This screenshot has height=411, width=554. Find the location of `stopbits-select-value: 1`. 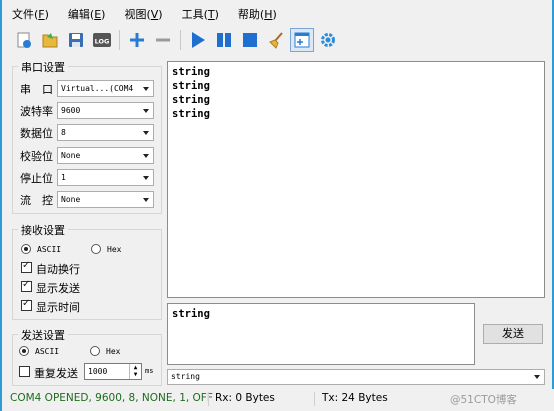

stopbits-select-value: 1 is located at coordinates (63, 177).